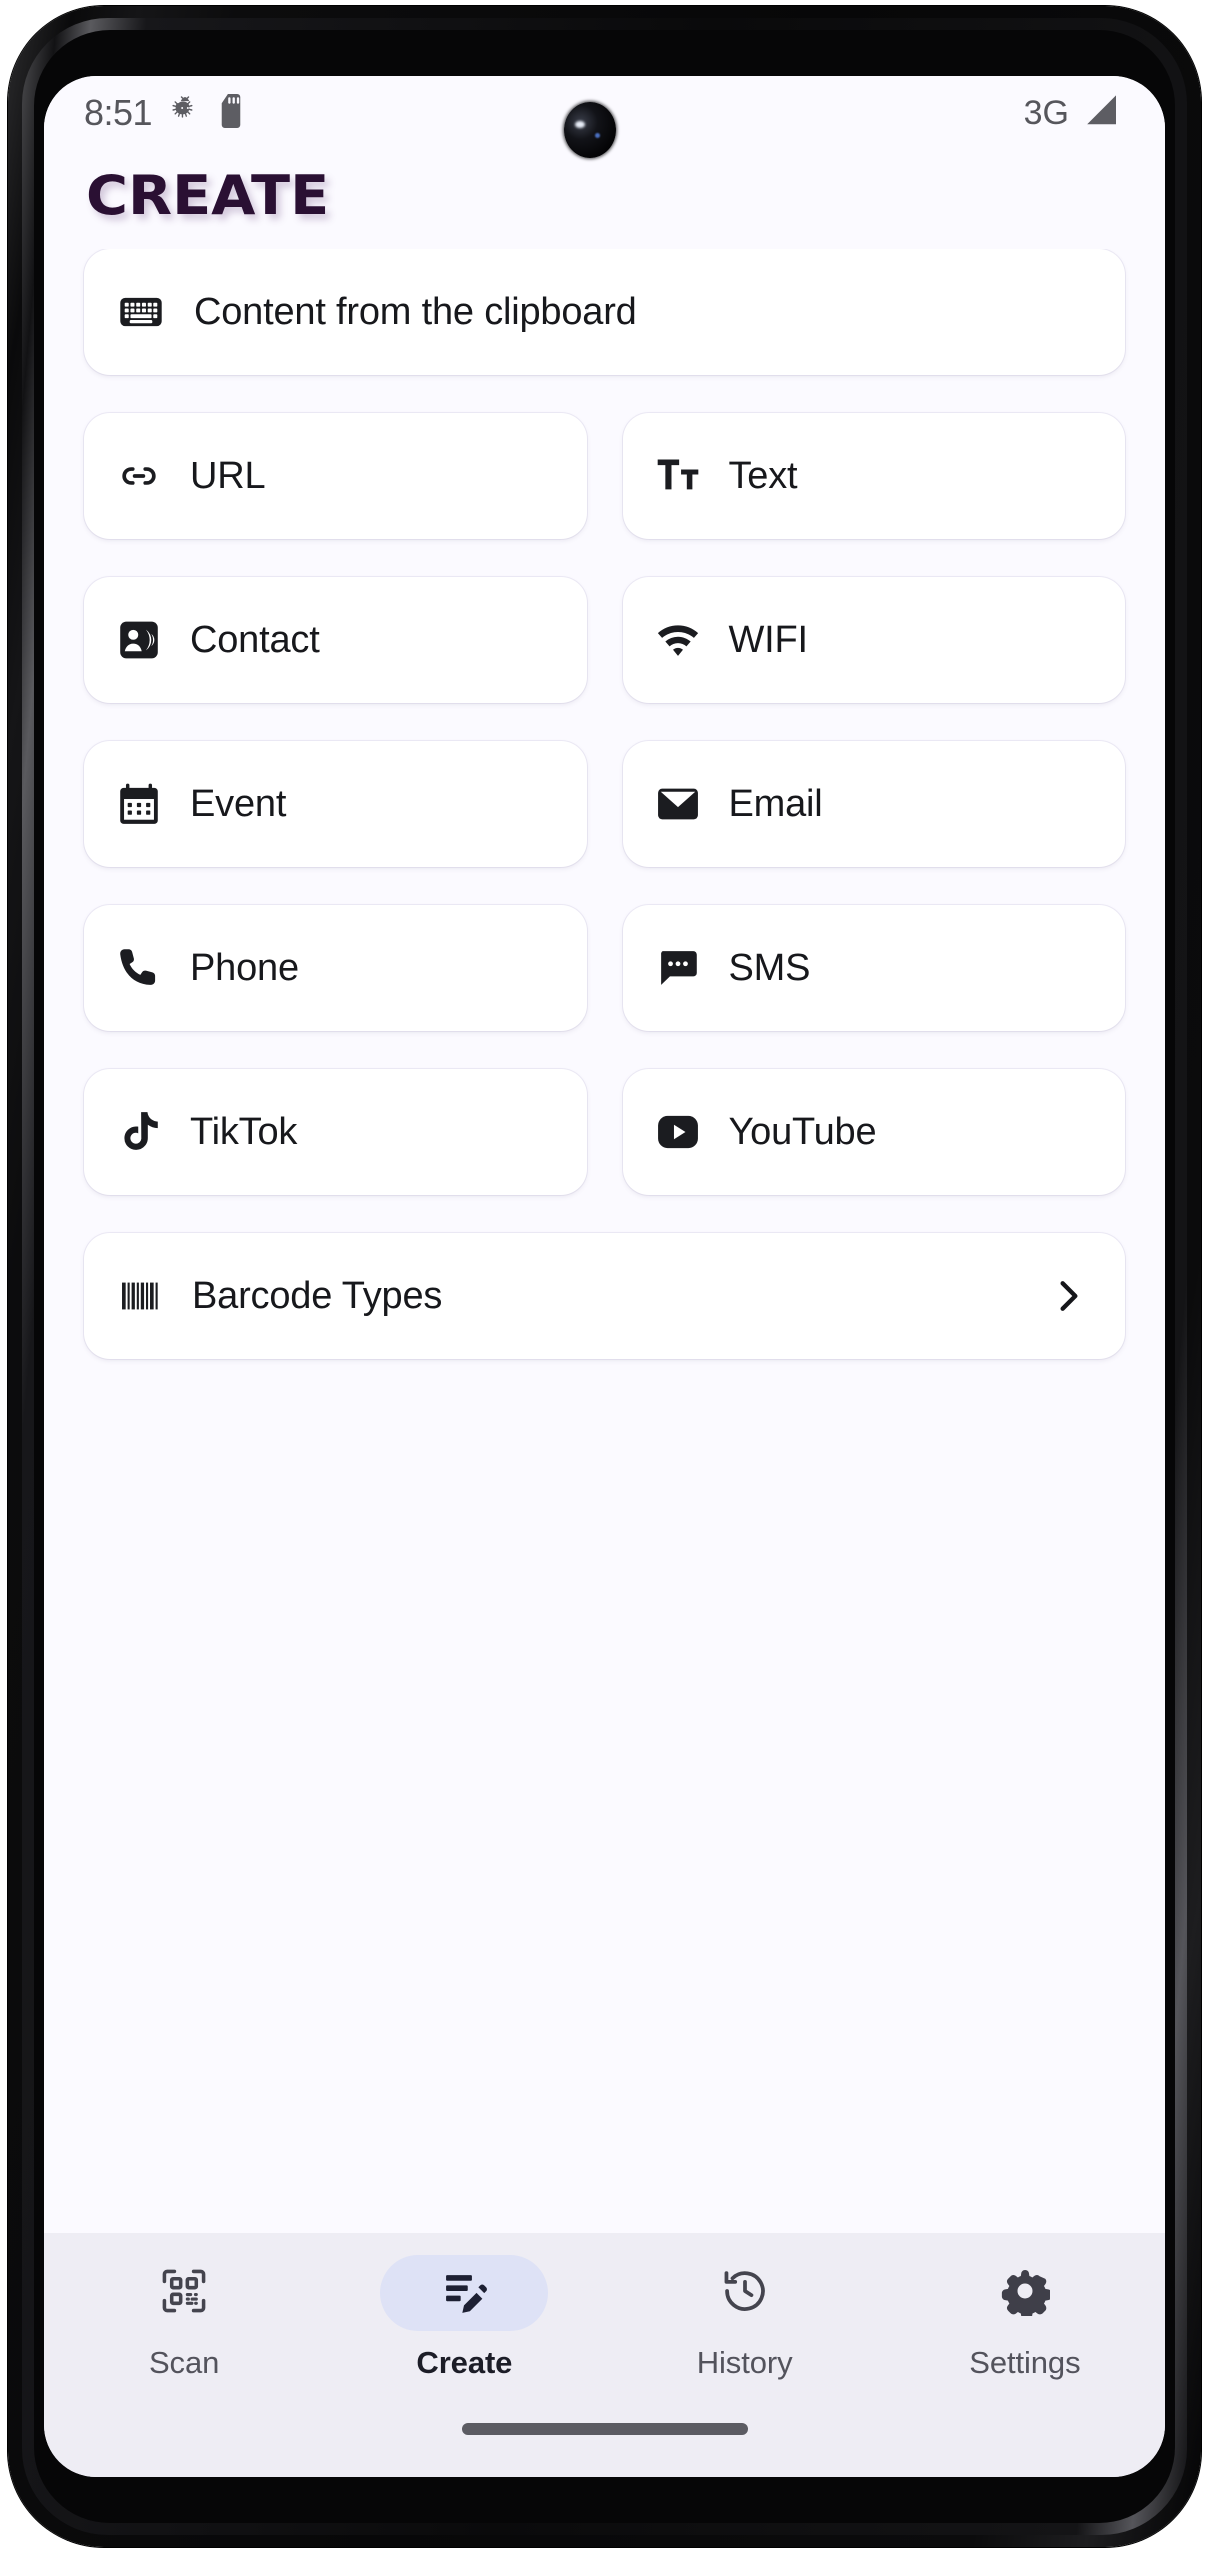 This screenshot has width=1209, height=2553. What do you see at coordinates (604, 476) in the screenshot?
I see `grid-row: URL Text` at bounding box center [604, 476].